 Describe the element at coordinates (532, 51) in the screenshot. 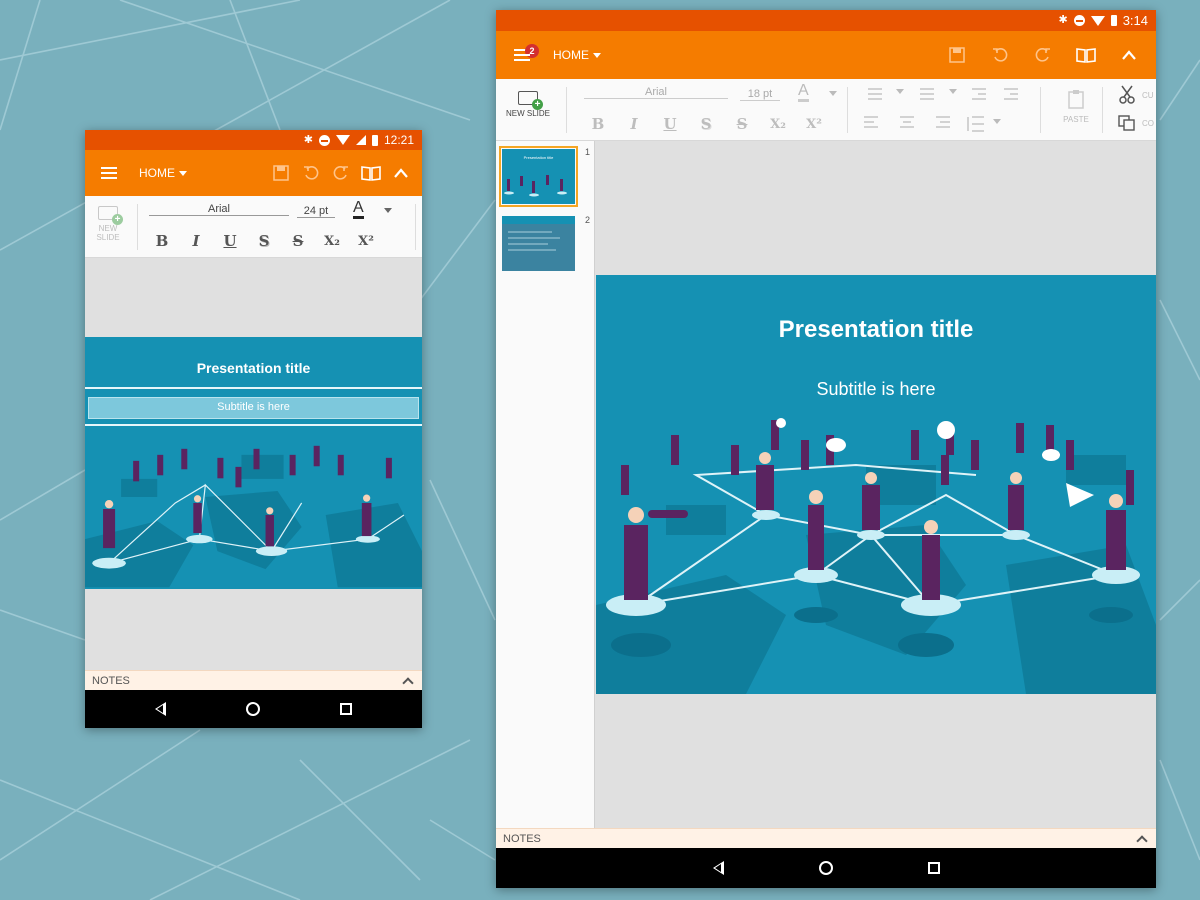

I see `notification-badge: 2` at that location.